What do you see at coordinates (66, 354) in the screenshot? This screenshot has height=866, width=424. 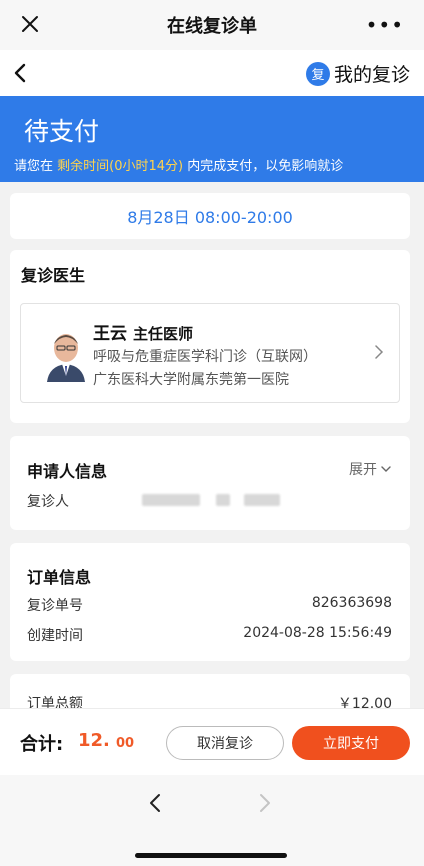 I see `doctor-avatar` at bounding box center [66, 354].